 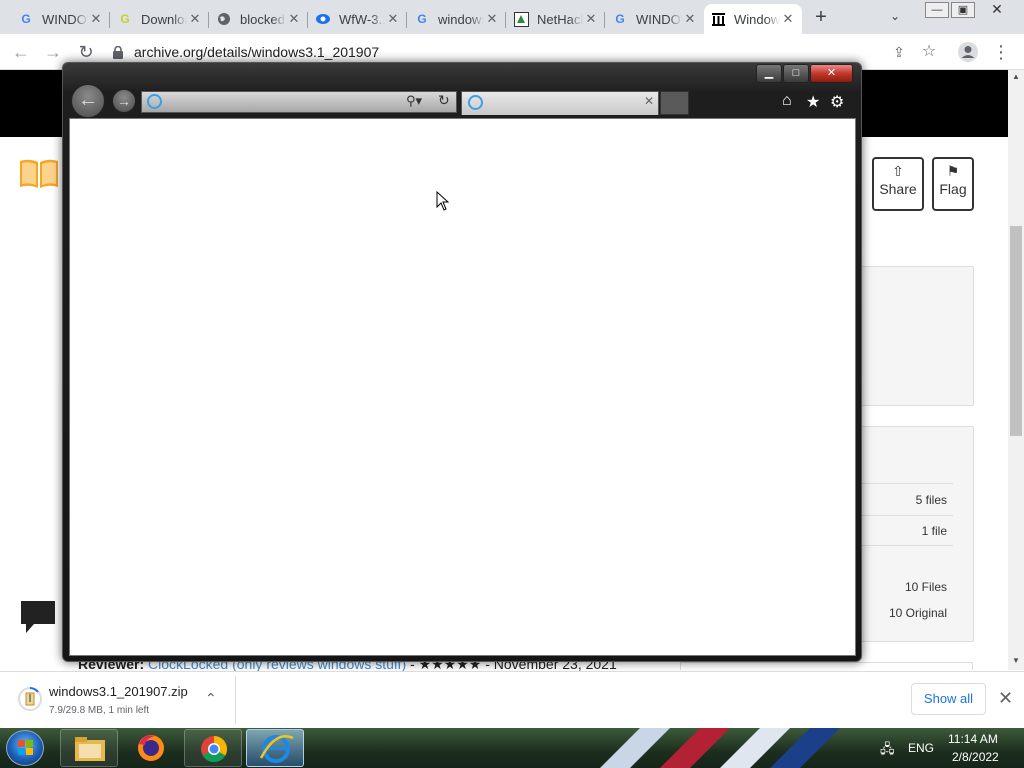 What do you see at coordinates (968, 52) in the screenshot?
I see `profile-icon` at bounding box center [968, 52].